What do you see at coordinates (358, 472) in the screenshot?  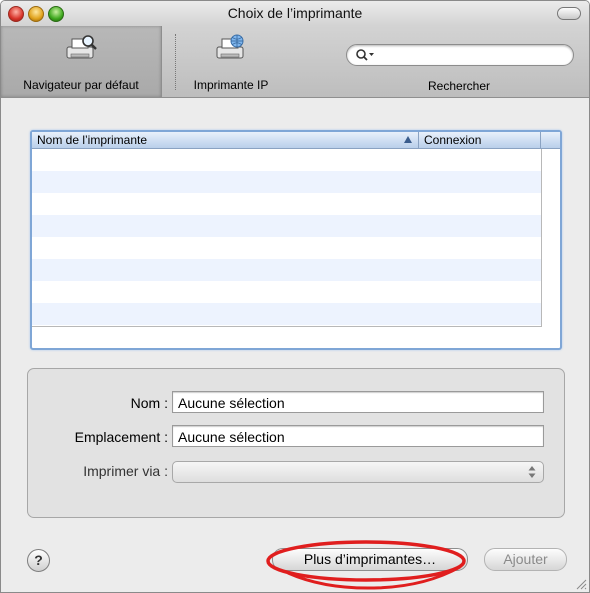 I see `print-via-select` at bounding box center [358, 472].